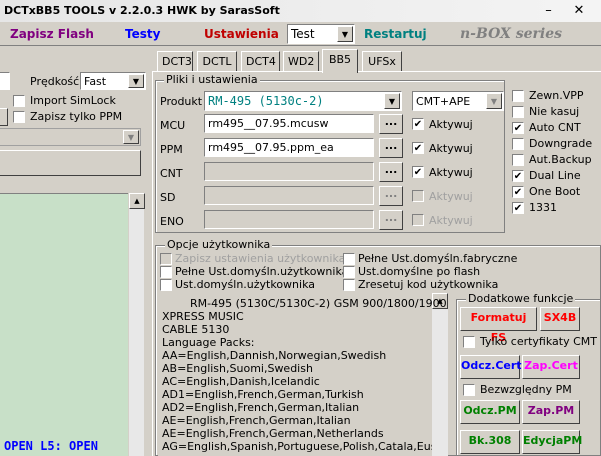  What do you see at coordinates (440, 374) in the screenshot?
I see `info-scrollbar: ▲` at bounding box center [440, 374].